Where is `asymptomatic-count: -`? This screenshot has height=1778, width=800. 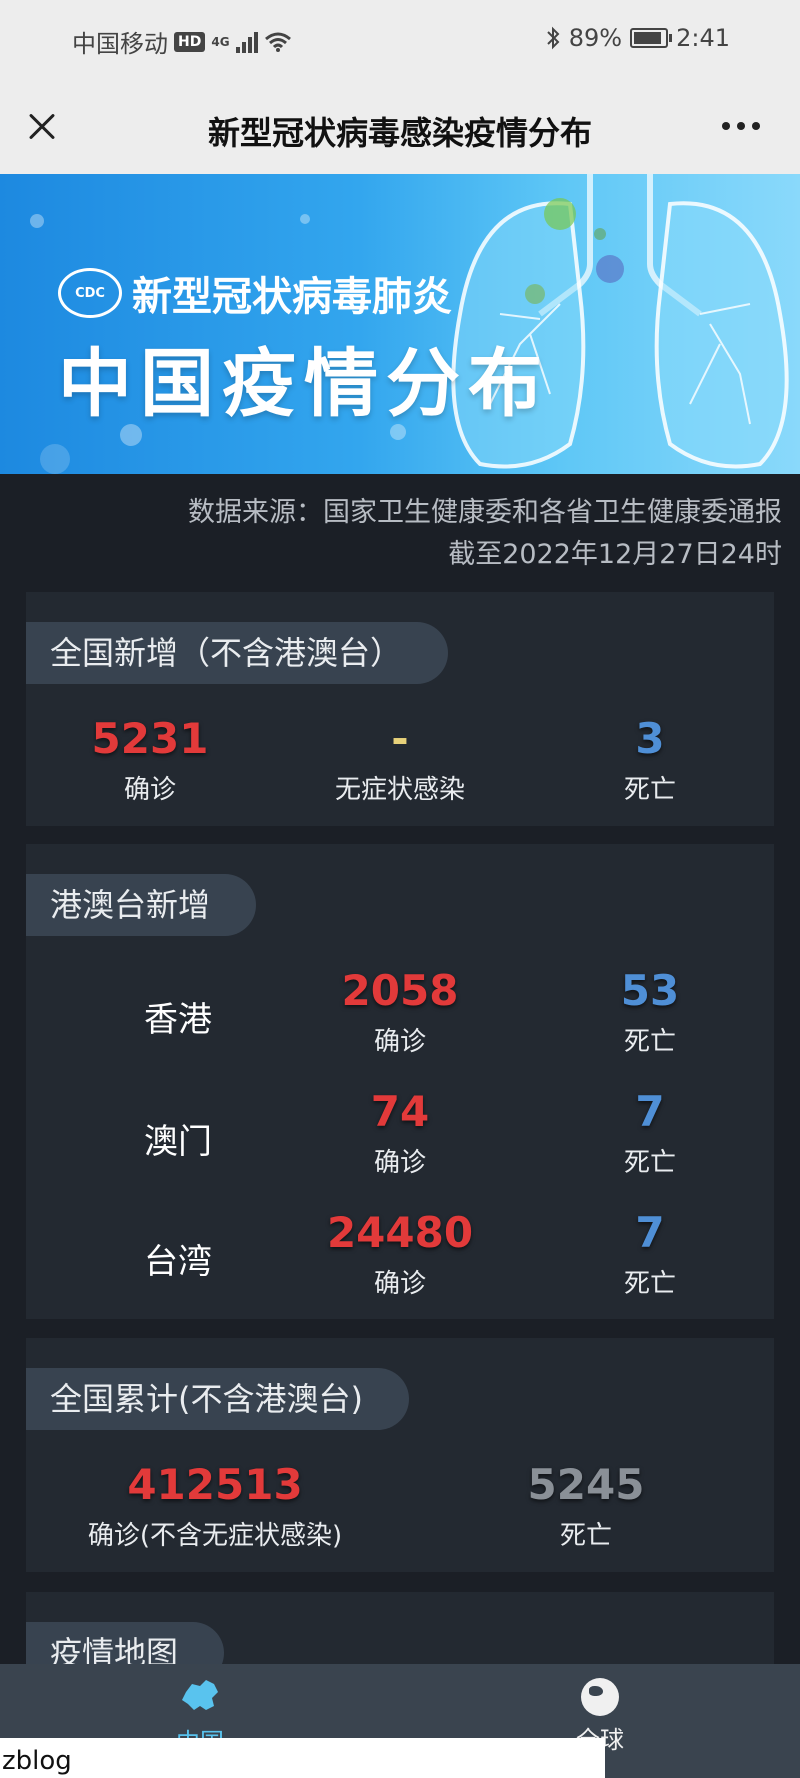 asymptomatic-count: - is located at coordinates (400, 738).